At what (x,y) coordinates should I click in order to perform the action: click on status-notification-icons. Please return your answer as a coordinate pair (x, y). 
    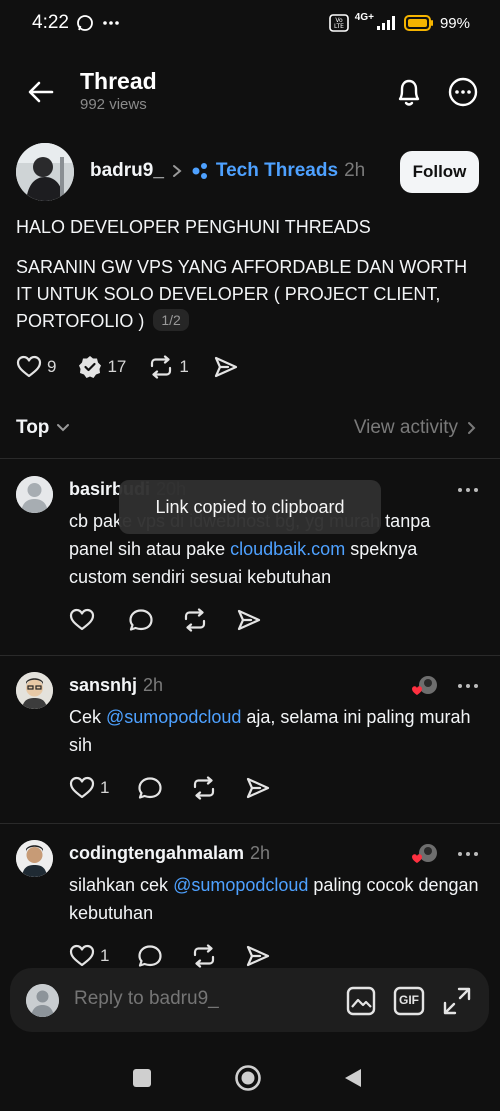
    Looking at the image, I should click on (98, 23).